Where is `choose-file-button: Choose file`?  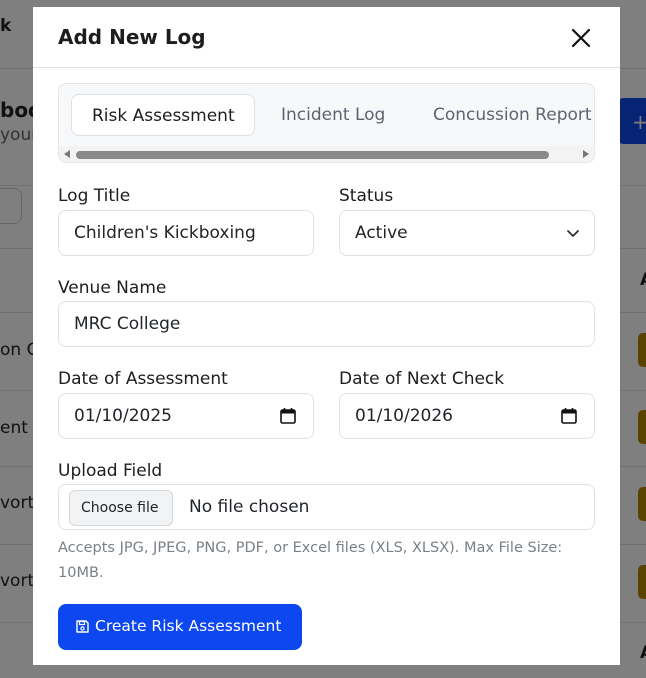
choose-file-button: Choose file is located at coordinates (121, 508).